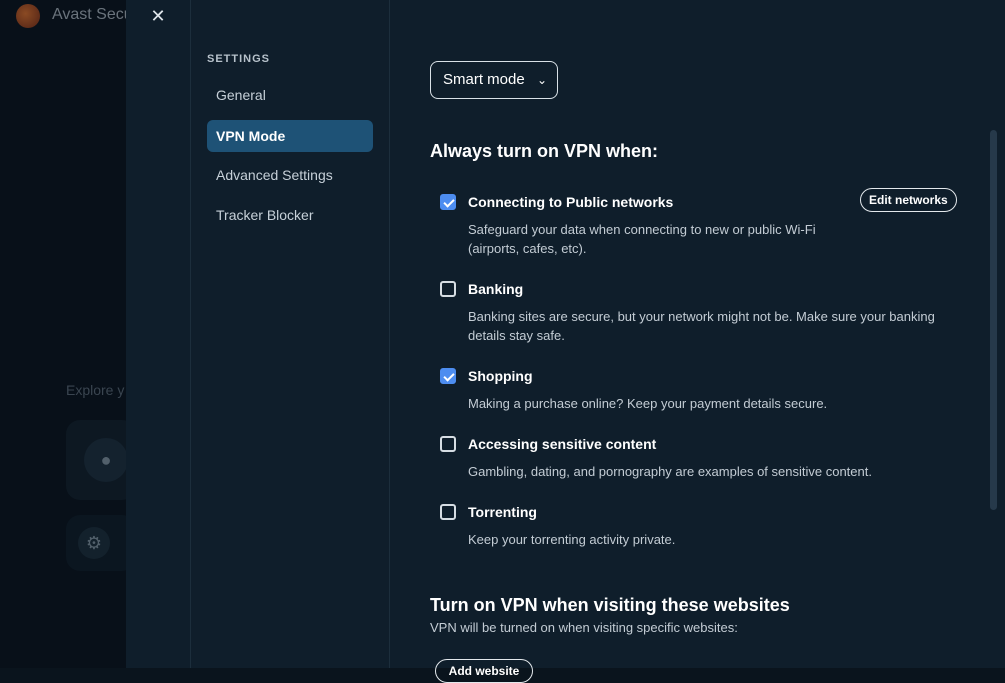 Image resolution: width=1005 pixels, height=683 pixels. What do you see at coordinates (92, 14) in the screenshot?
I see `background-app-title: Avast Secu` at bounding box center [92, 14].